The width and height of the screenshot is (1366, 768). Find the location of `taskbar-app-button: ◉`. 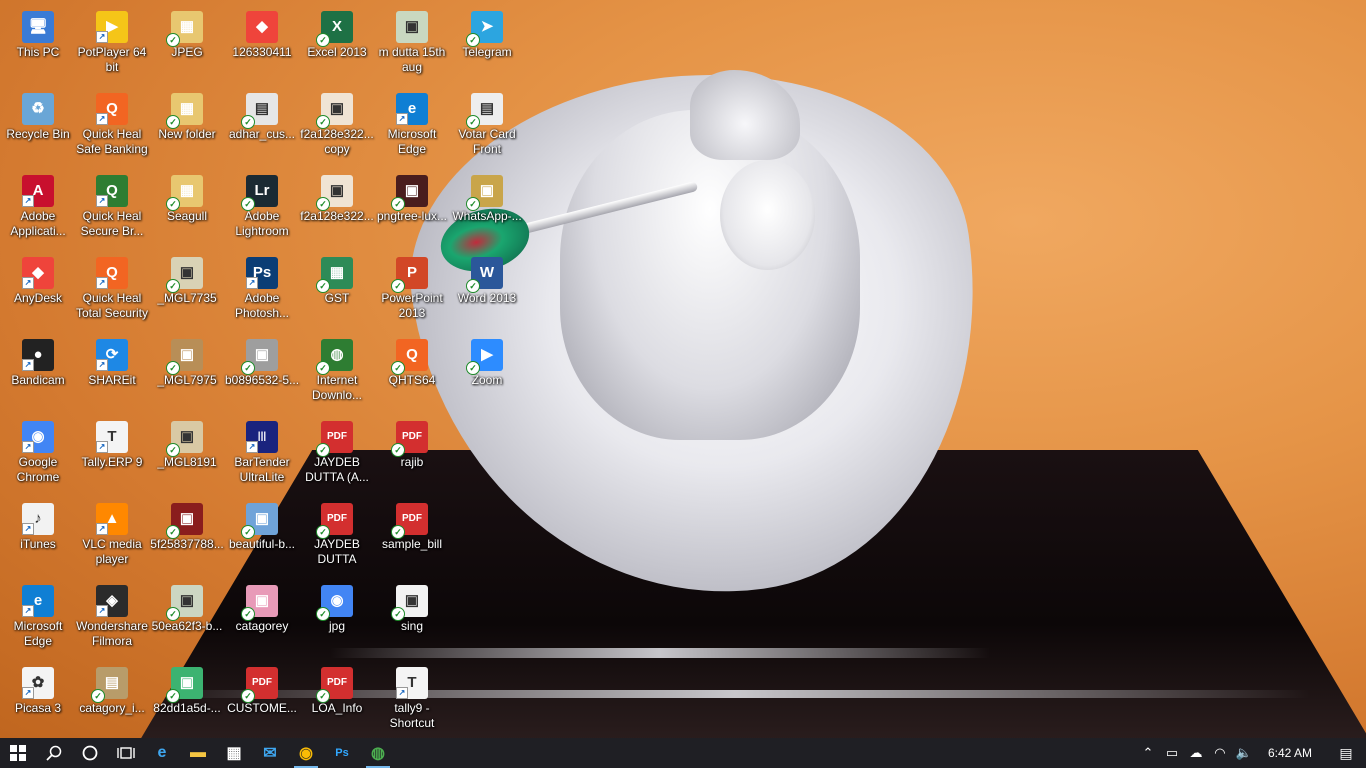

taskbar-app-button: ◉ is located at coordinates (306, 753).